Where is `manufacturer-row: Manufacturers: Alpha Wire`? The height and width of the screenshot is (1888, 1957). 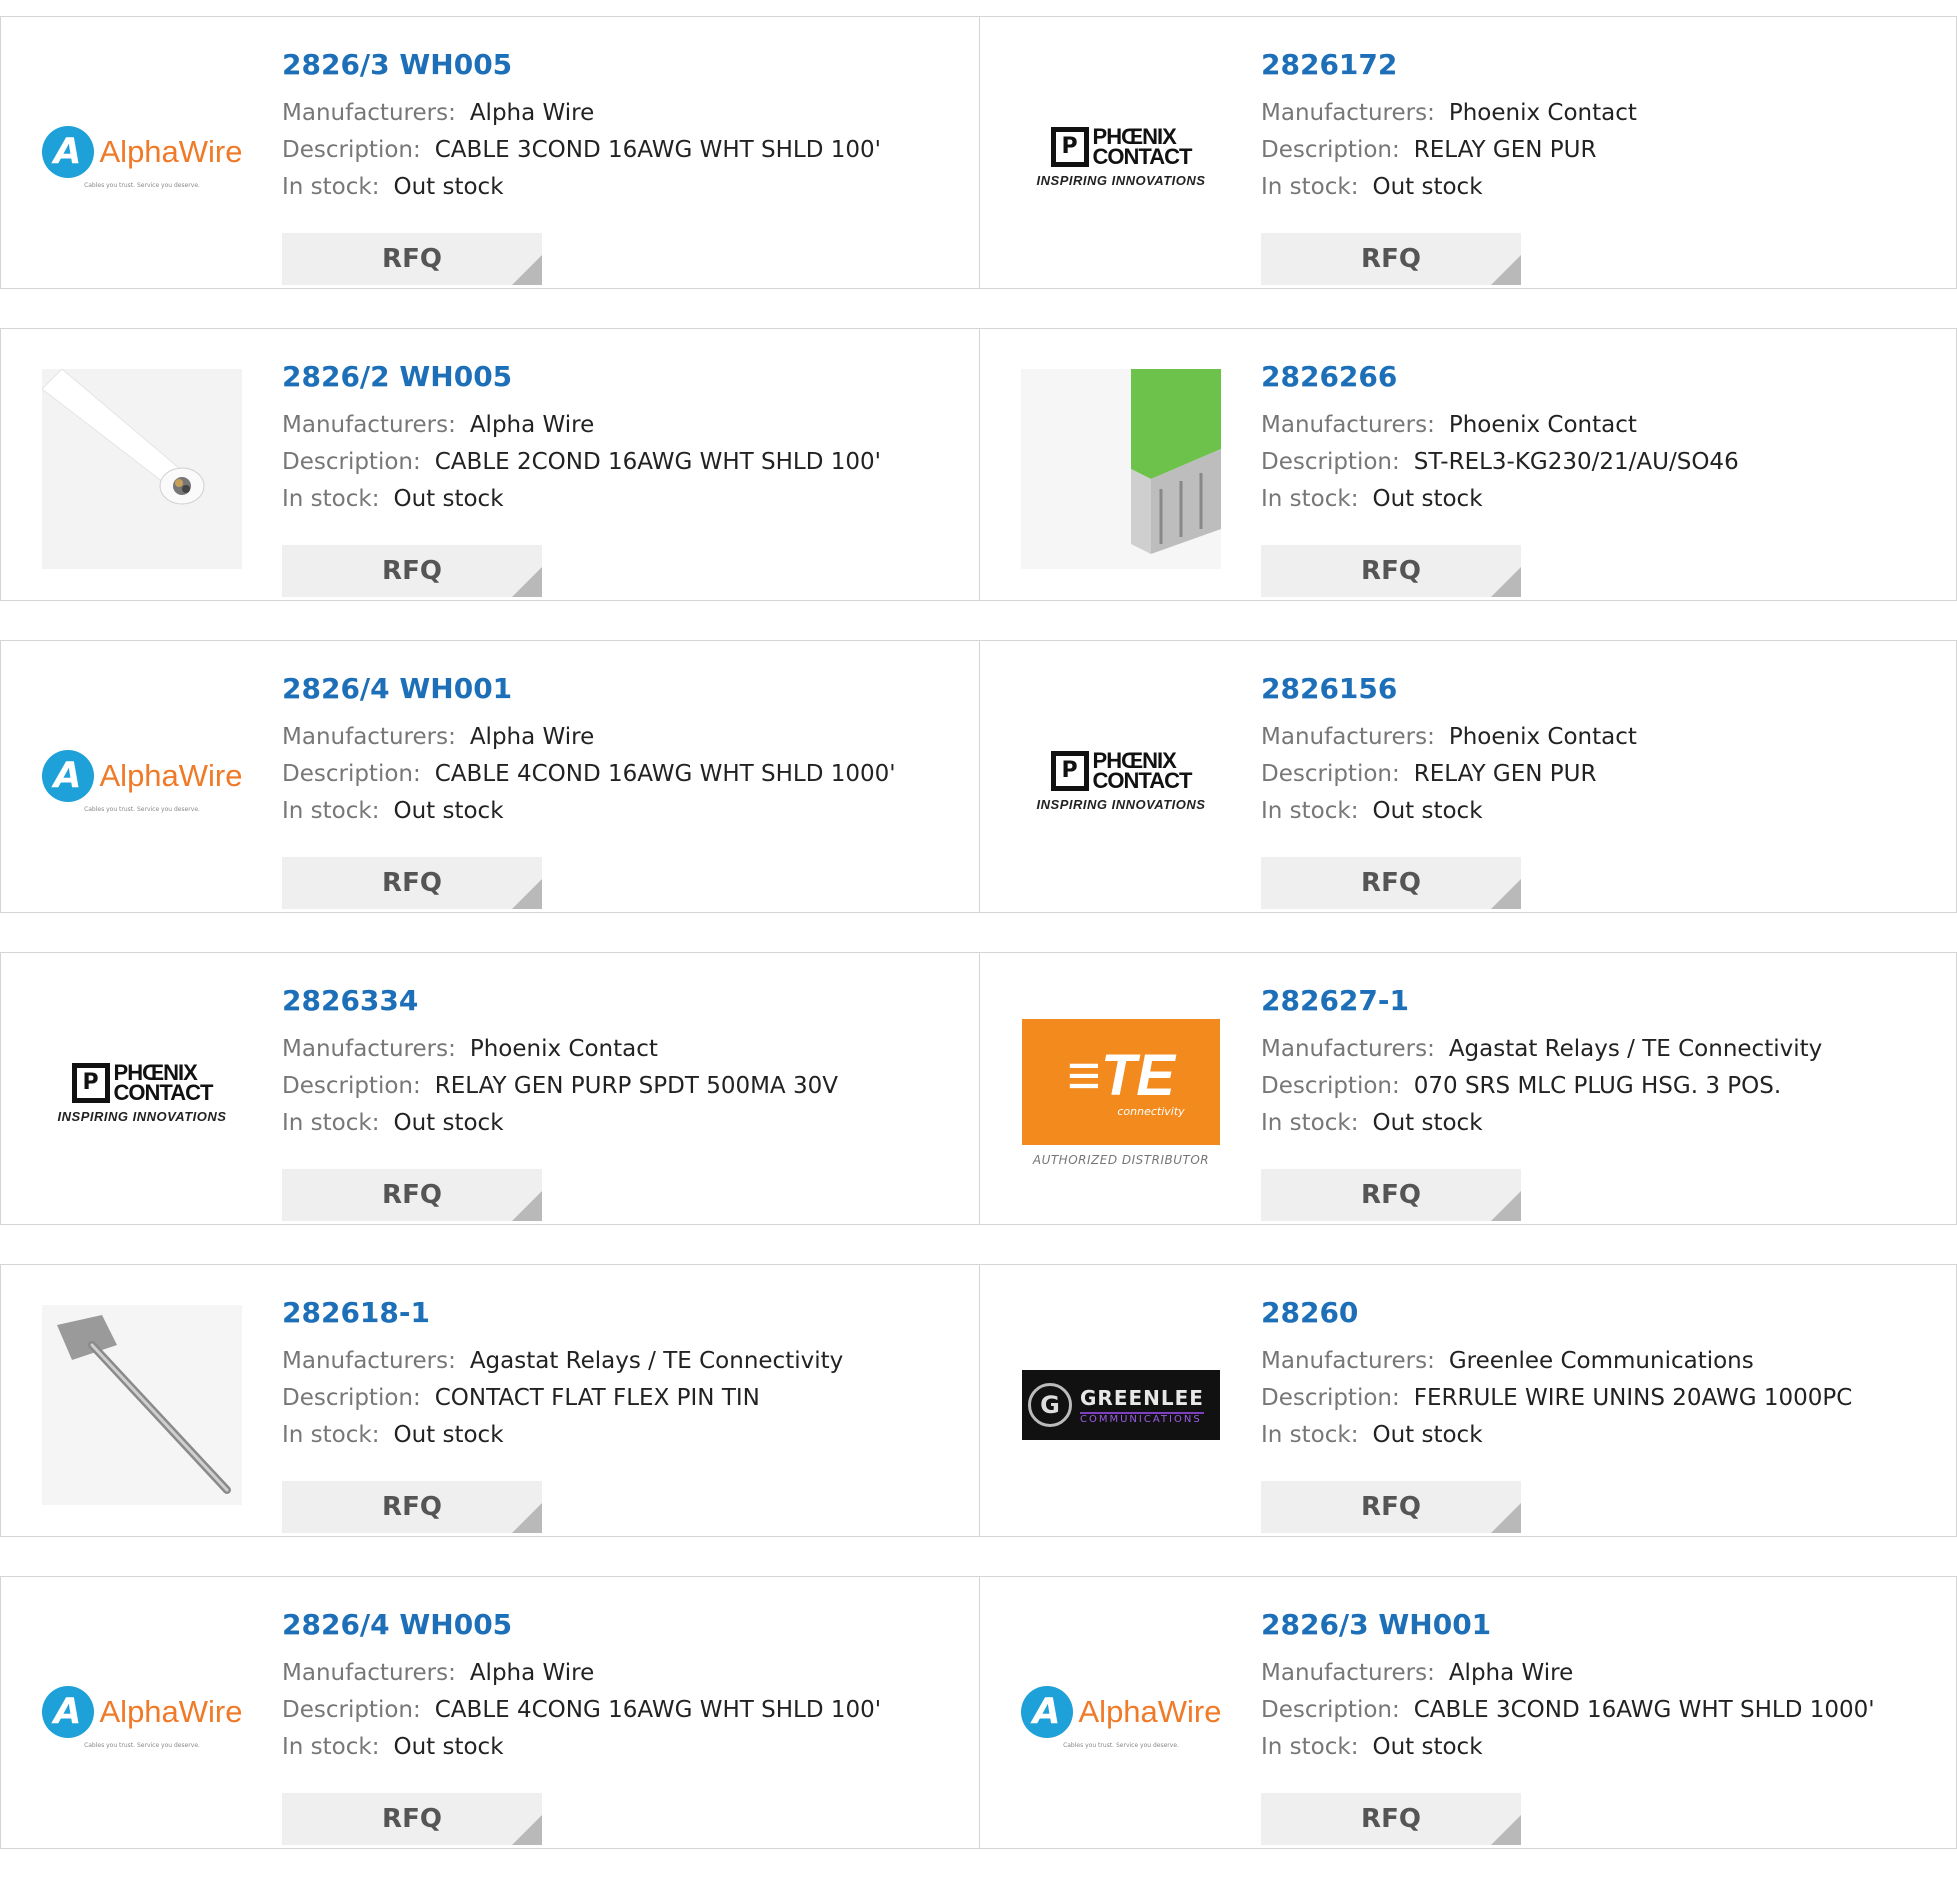
manufacturer-row: Manufacturers: Alpha Wire is located at coordinates (1568, 1673).